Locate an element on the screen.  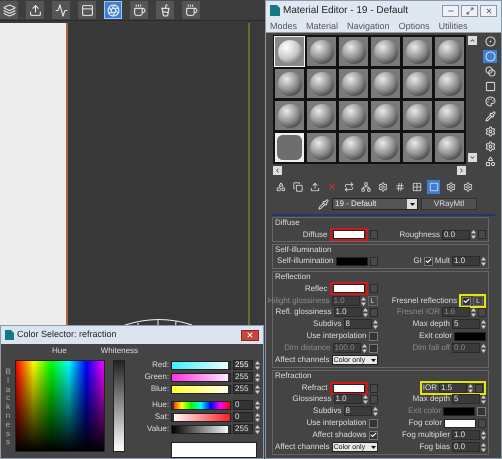
shapes-button is located at coordinates (490, 161).